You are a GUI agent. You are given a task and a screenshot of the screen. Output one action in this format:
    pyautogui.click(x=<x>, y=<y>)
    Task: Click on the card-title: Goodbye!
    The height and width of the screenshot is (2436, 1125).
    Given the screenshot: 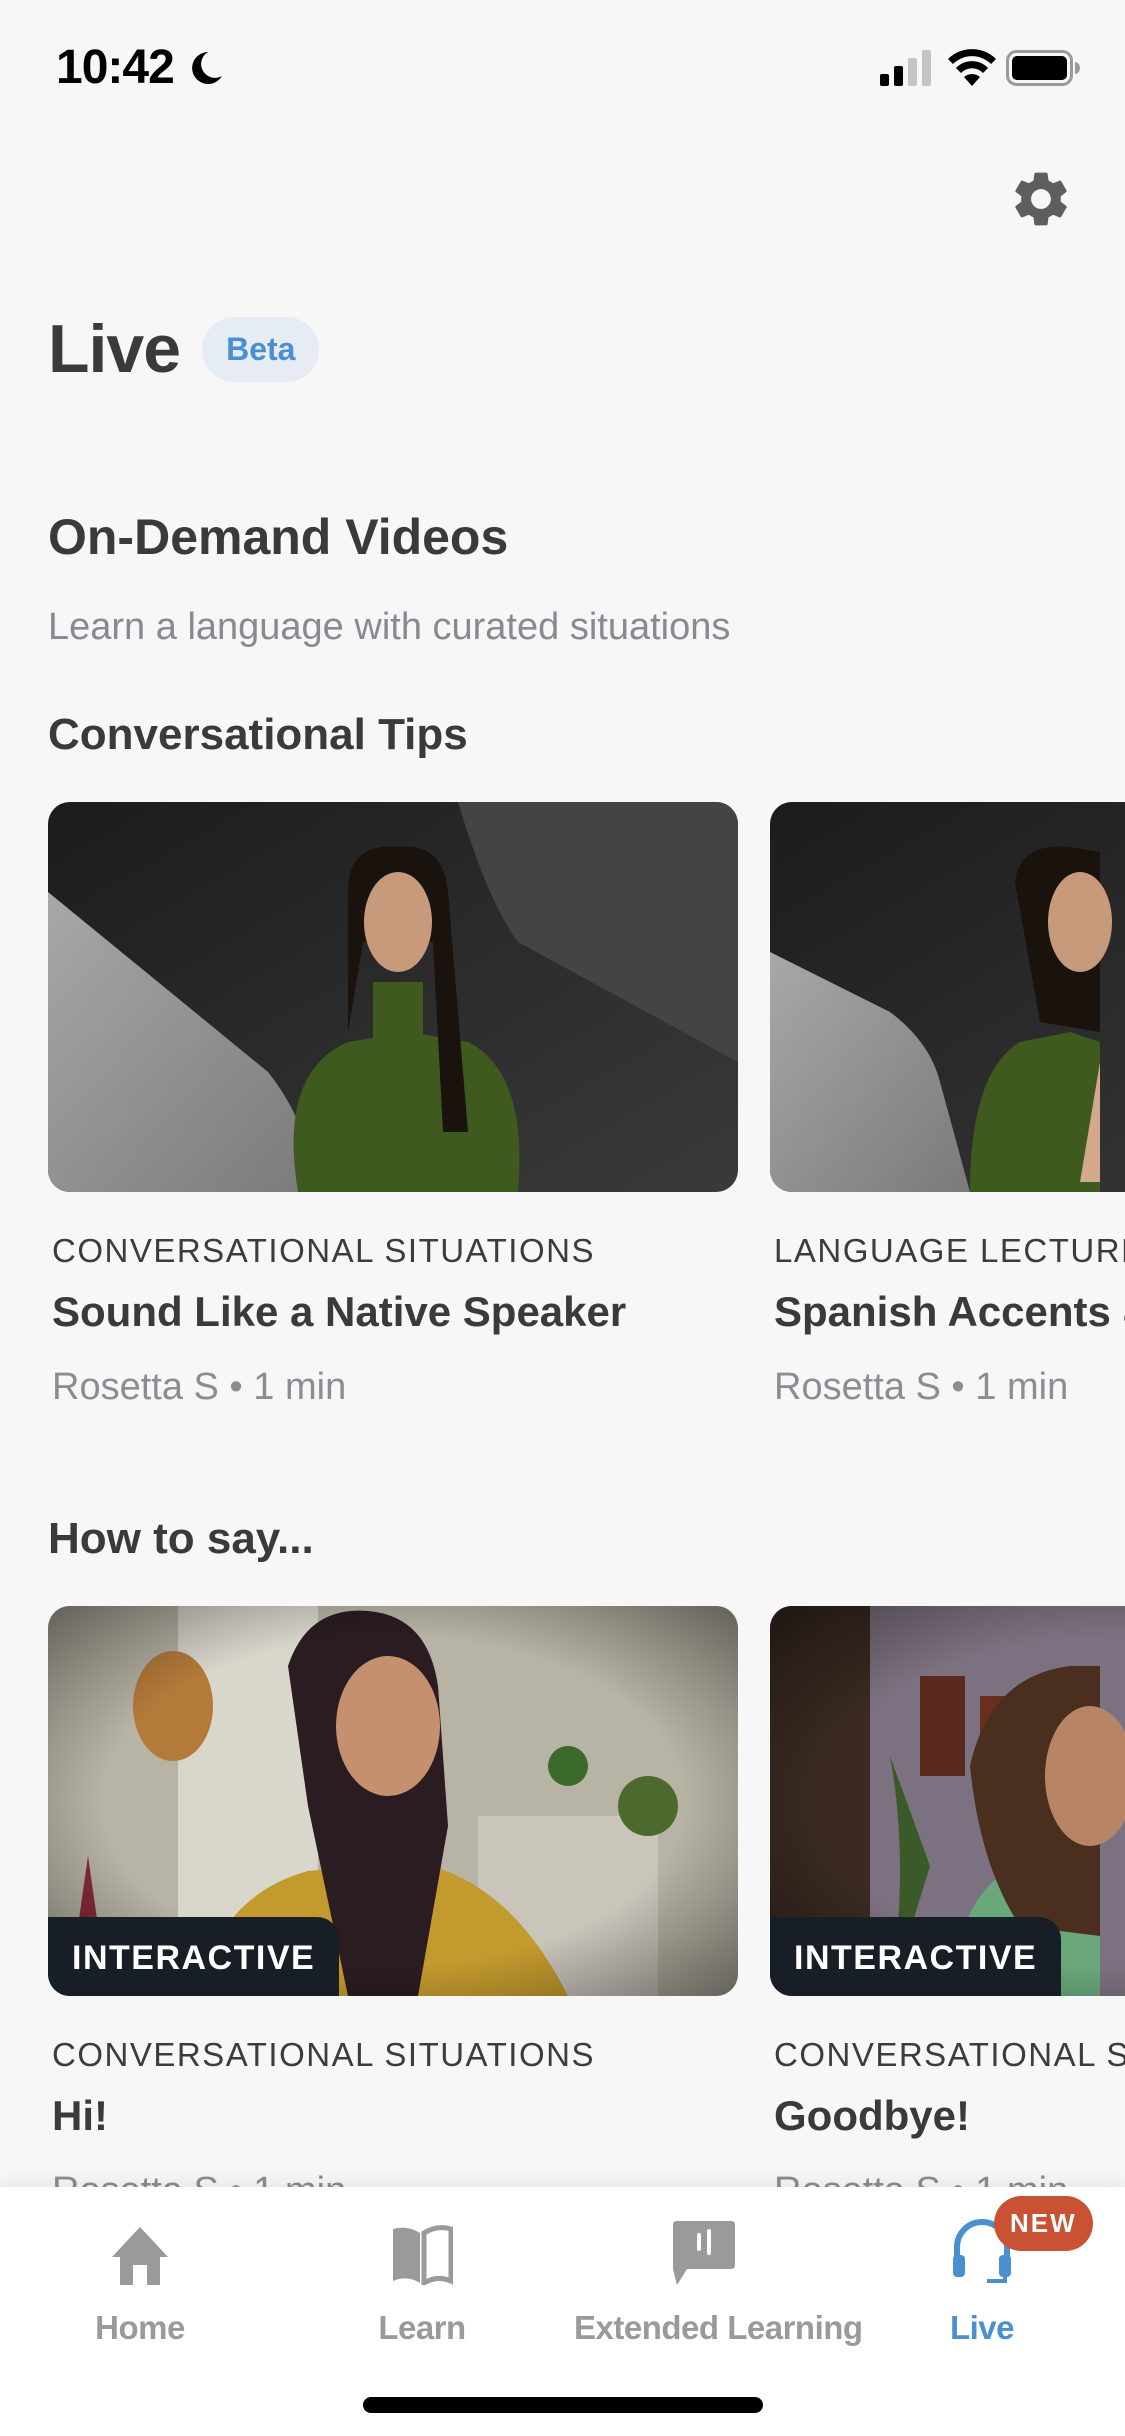 What is the action you would take?
    pyautogui.click(x=872, y=2115)
    